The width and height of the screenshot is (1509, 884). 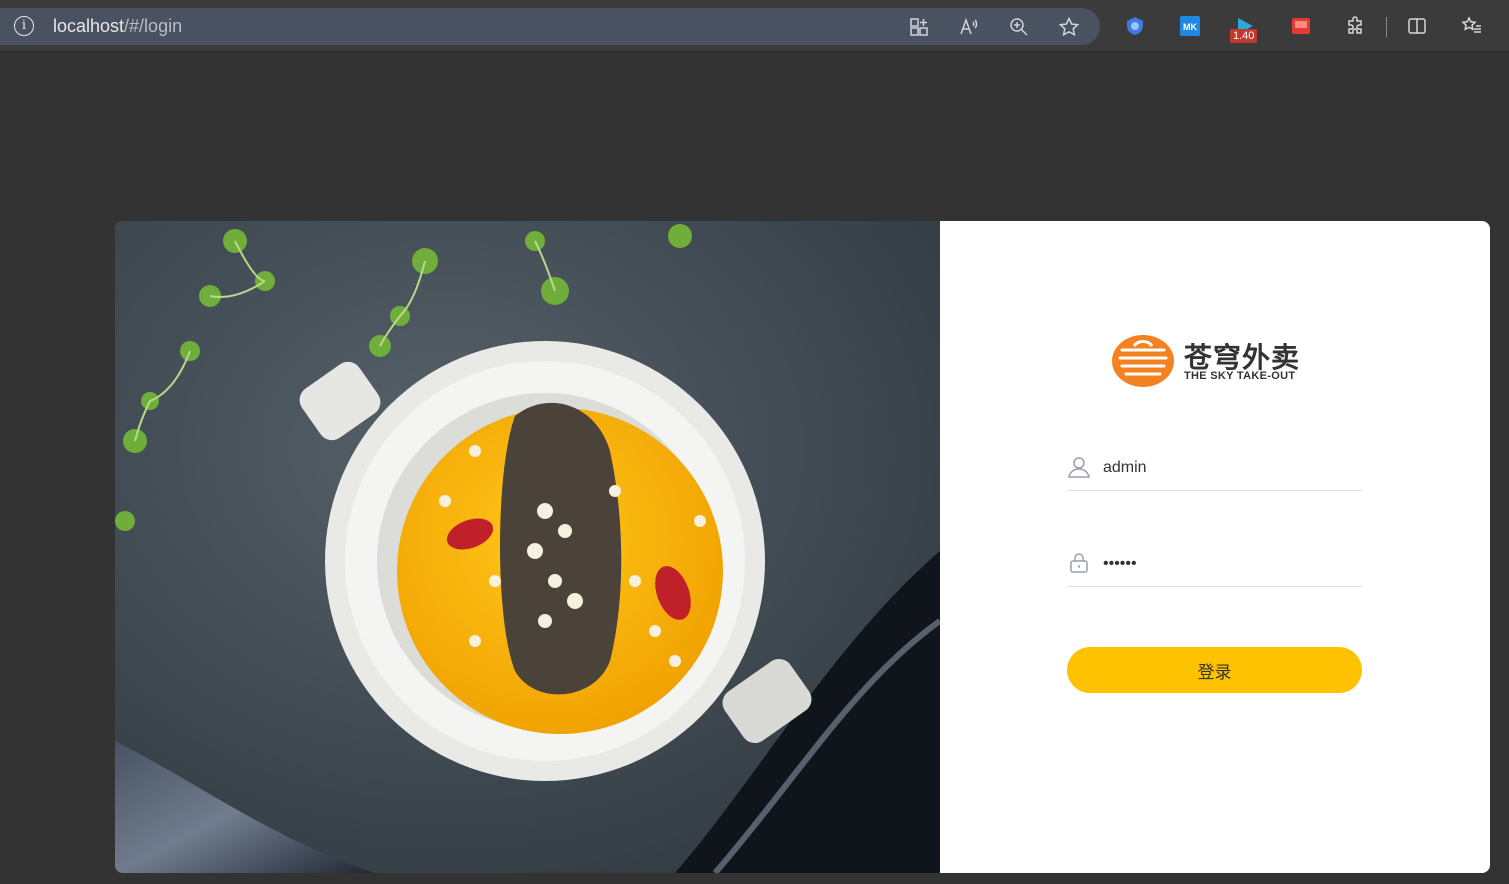 What do you see at coordinates (1214, 670) in the screenshot?
I see `login-button: 登录` at bounding box center [1214, 670].